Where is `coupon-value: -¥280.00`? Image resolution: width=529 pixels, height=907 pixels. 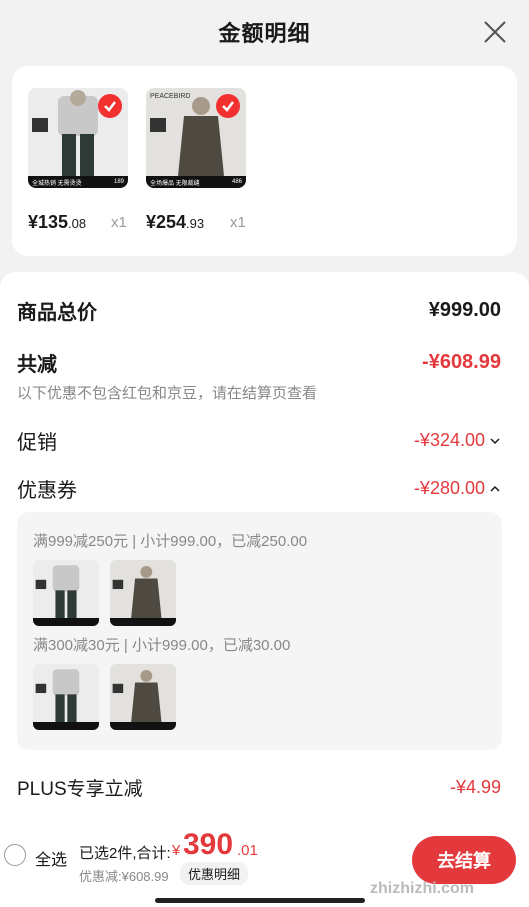
coupon-value: -¥280.00 is located at coordinates (449, 488).